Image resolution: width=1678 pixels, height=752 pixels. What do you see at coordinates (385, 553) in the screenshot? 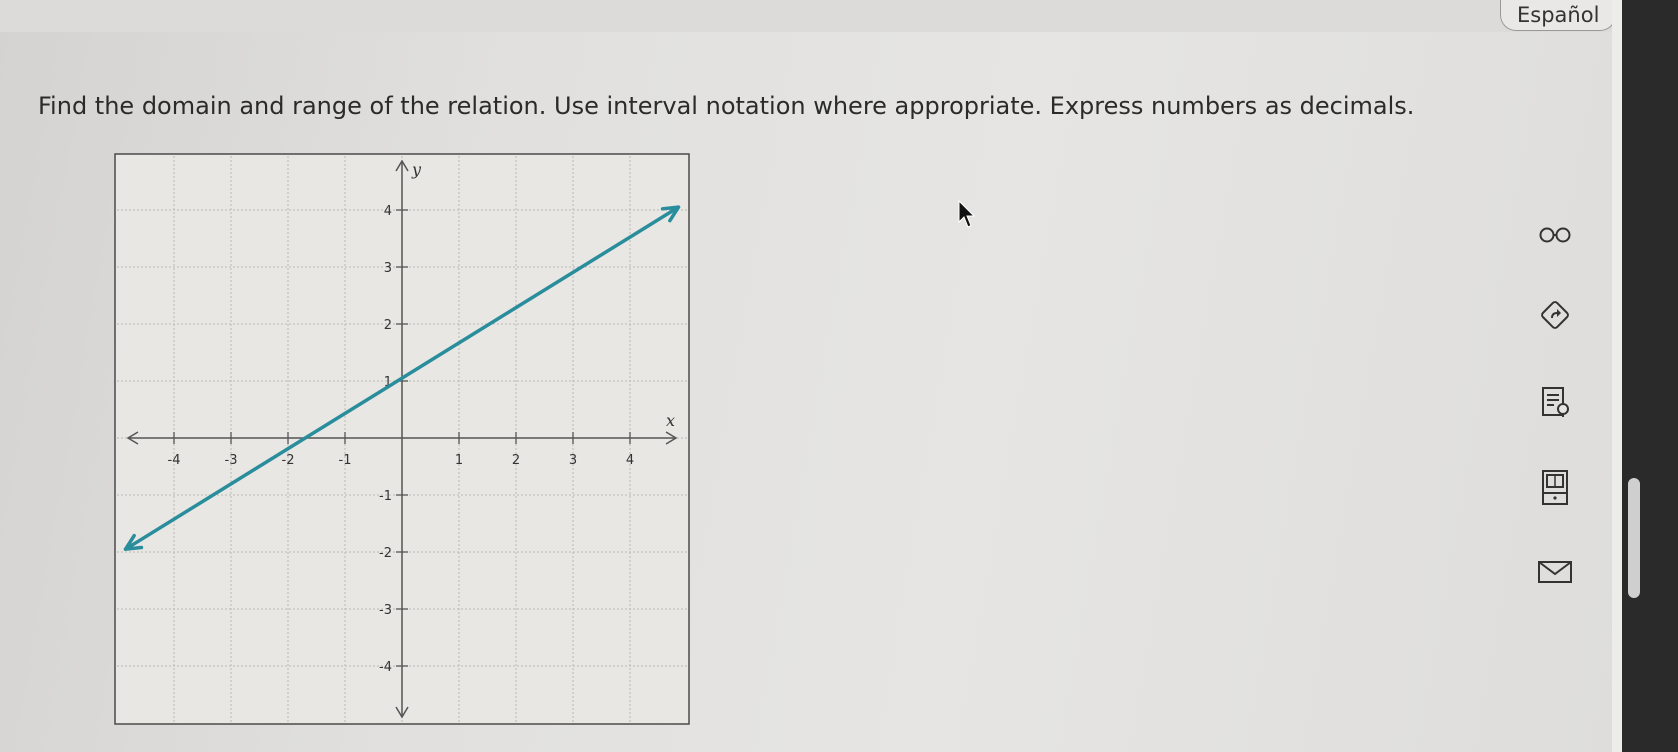
I see `y-tick-label: -2` at bounding box center [385, 553].